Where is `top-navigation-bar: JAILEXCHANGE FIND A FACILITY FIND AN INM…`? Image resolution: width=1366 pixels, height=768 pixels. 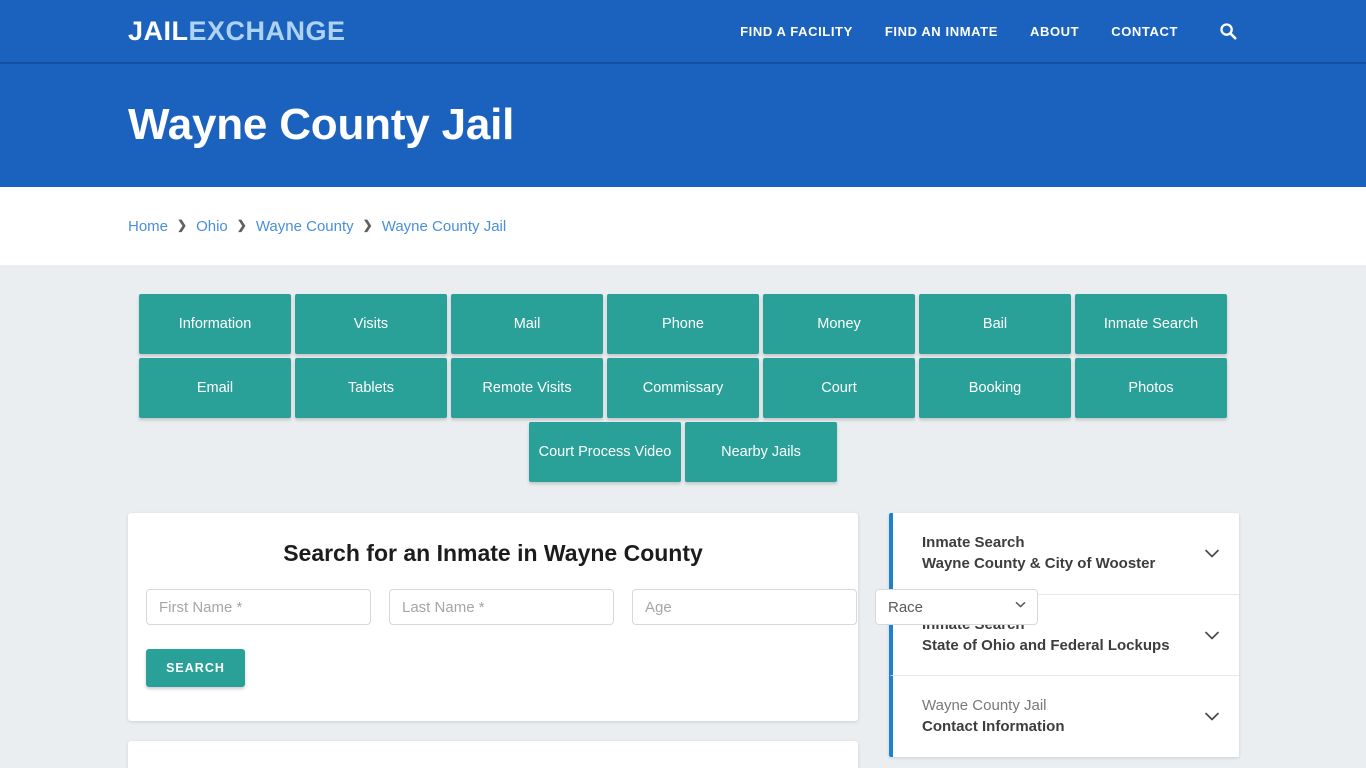
top-navigation-bar: JAILEXCHANGE FIND A FACILITY FIND AN INM… is located at coordinates (683, 32).